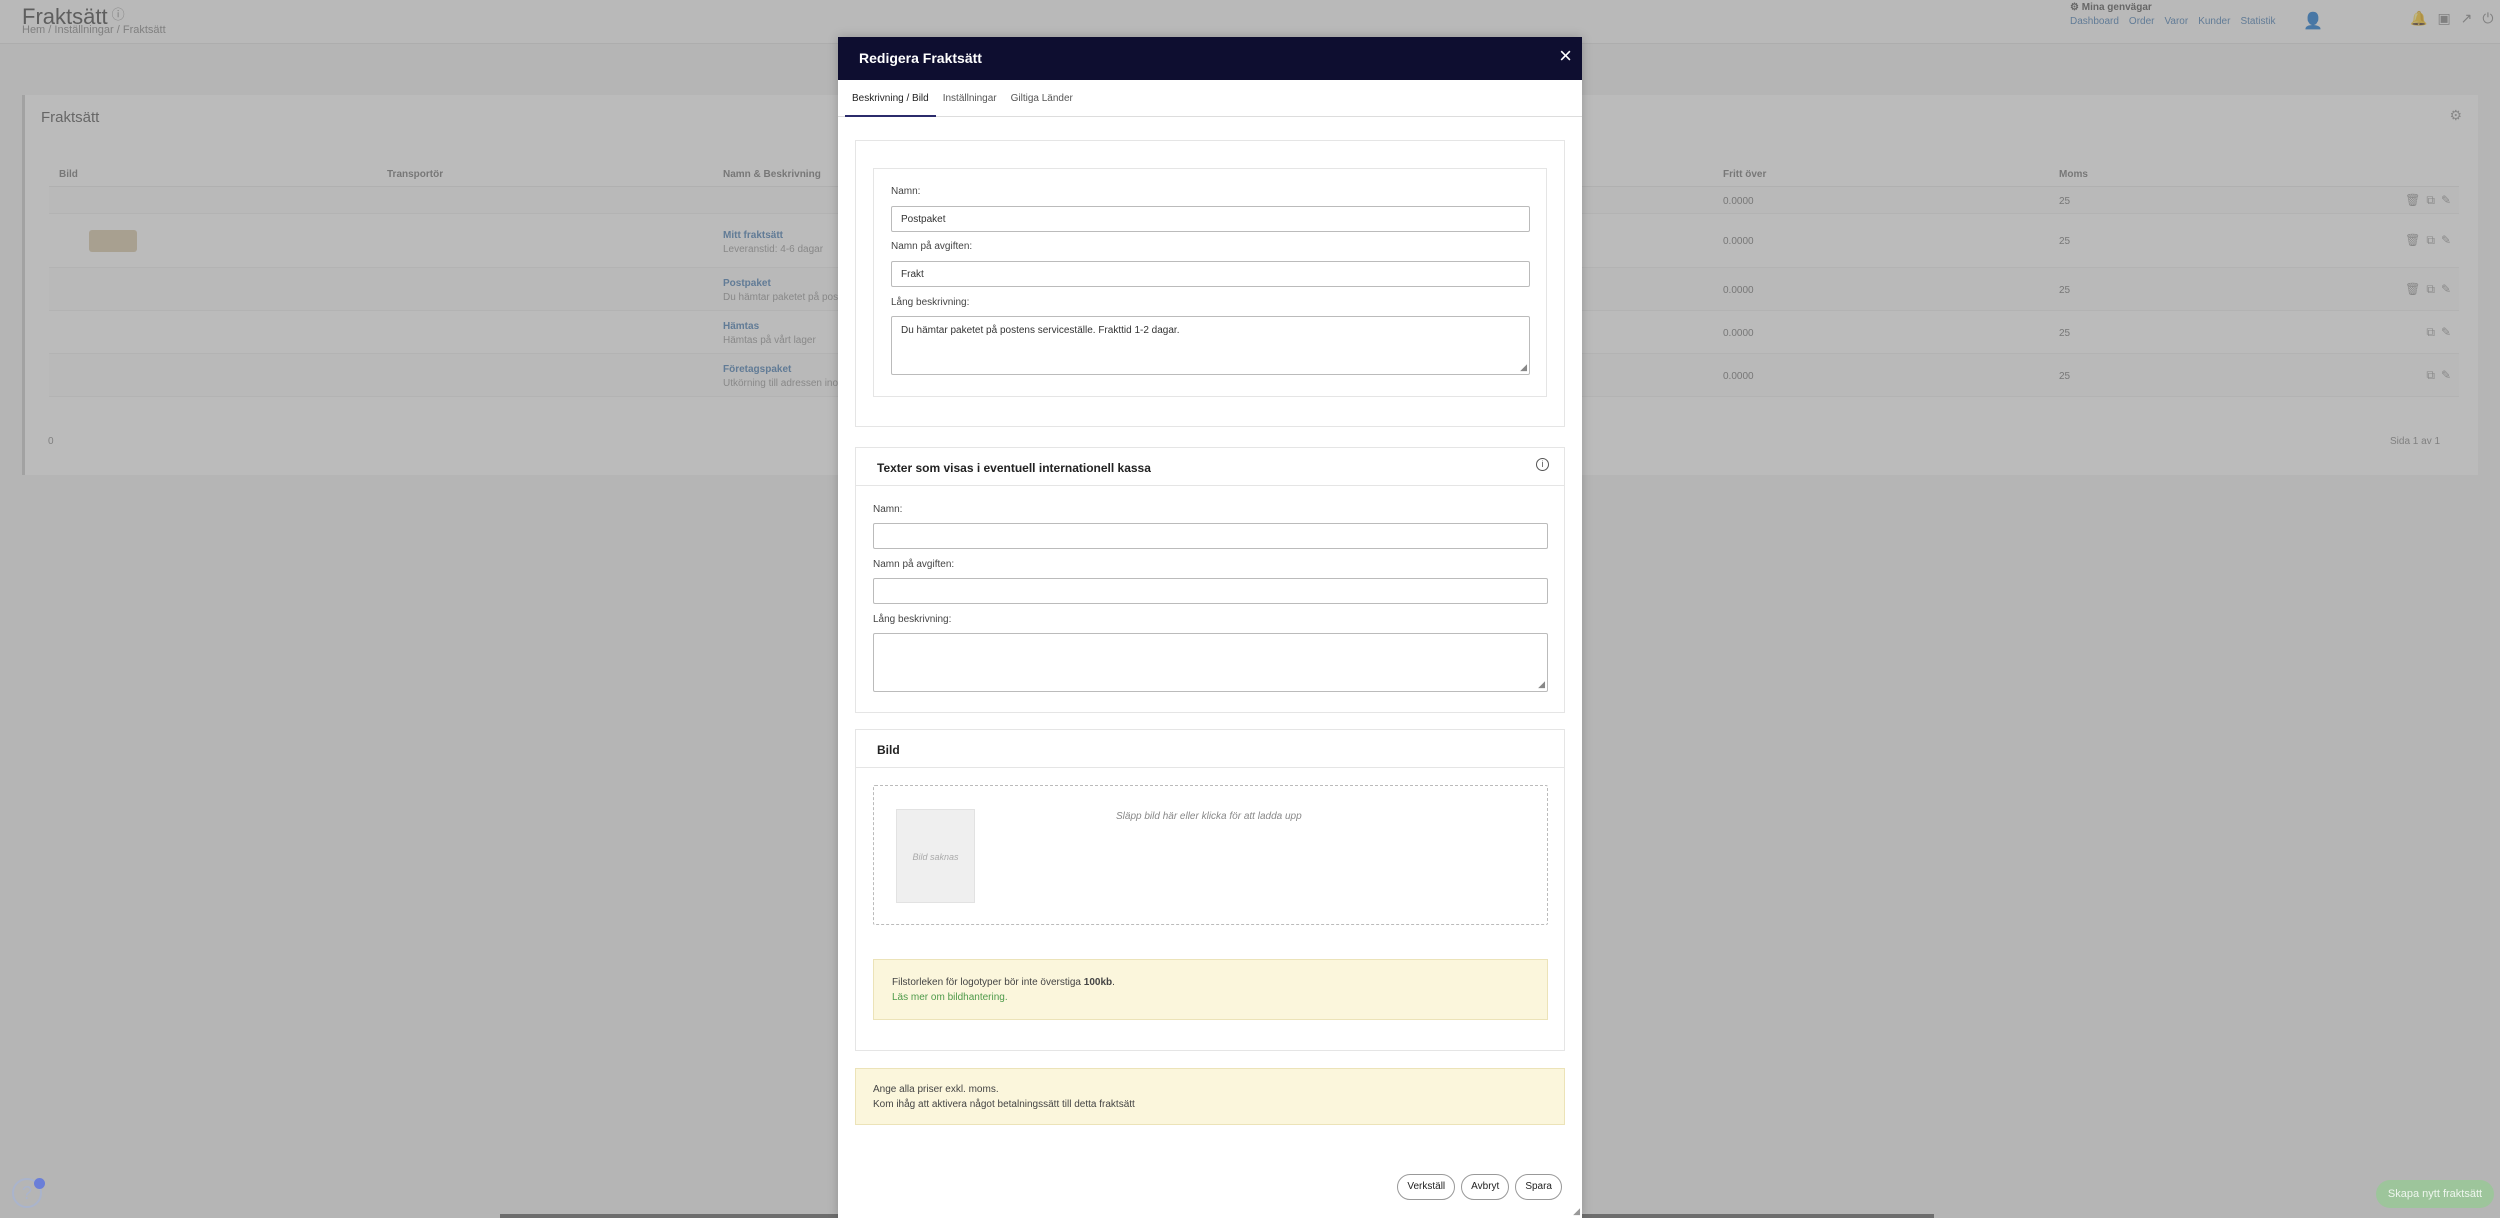  What do you see at coordinates (1210, 591) in the screenshot?
I see `intl-fee-input` at bounding box center [1210, 591].